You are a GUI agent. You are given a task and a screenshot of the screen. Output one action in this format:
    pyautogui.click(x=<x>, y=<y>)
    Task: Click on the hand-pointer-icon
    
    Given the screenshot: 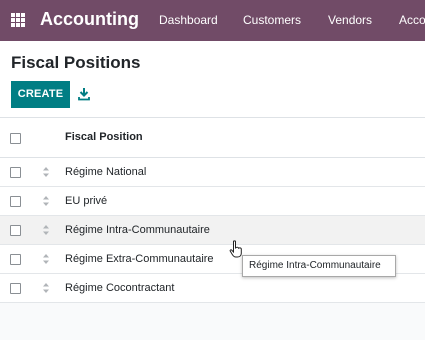 What is the action you would take?
    pyautogui.click(x=235, y=249)
    